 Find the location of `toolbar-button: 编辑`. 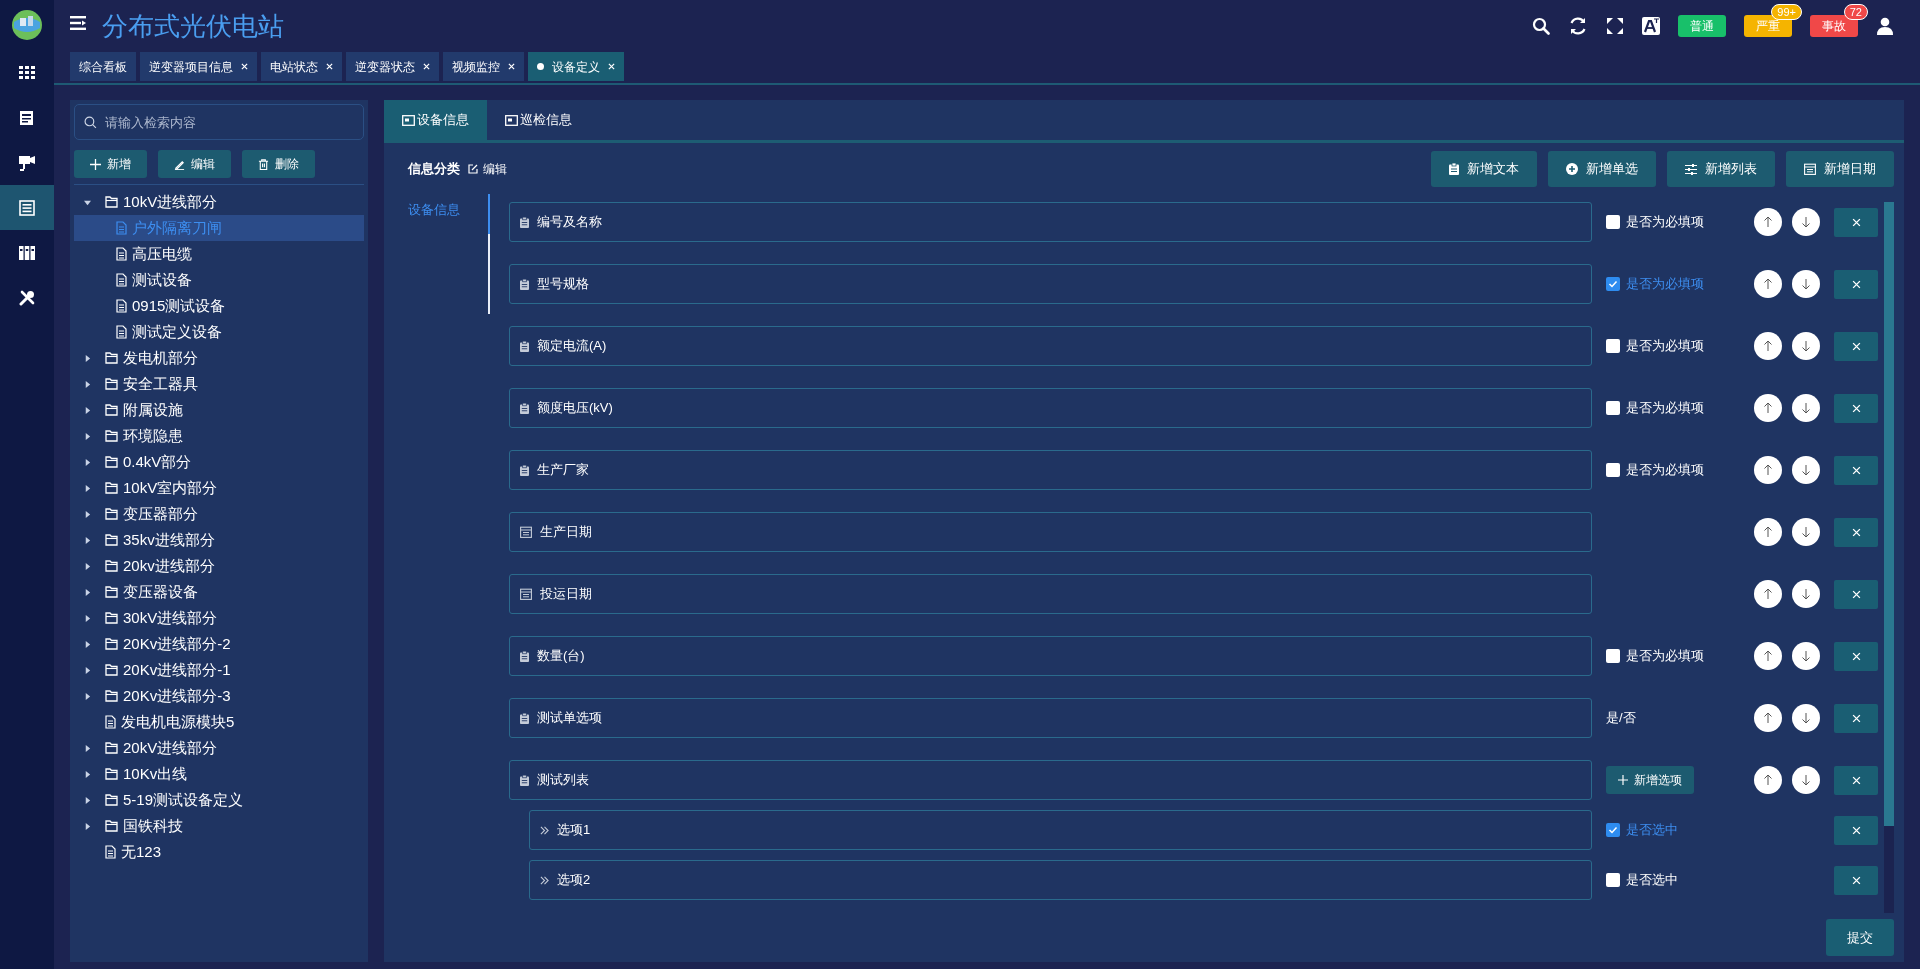

toolbar-button: 编辑 is located at coordinates (194, 164).